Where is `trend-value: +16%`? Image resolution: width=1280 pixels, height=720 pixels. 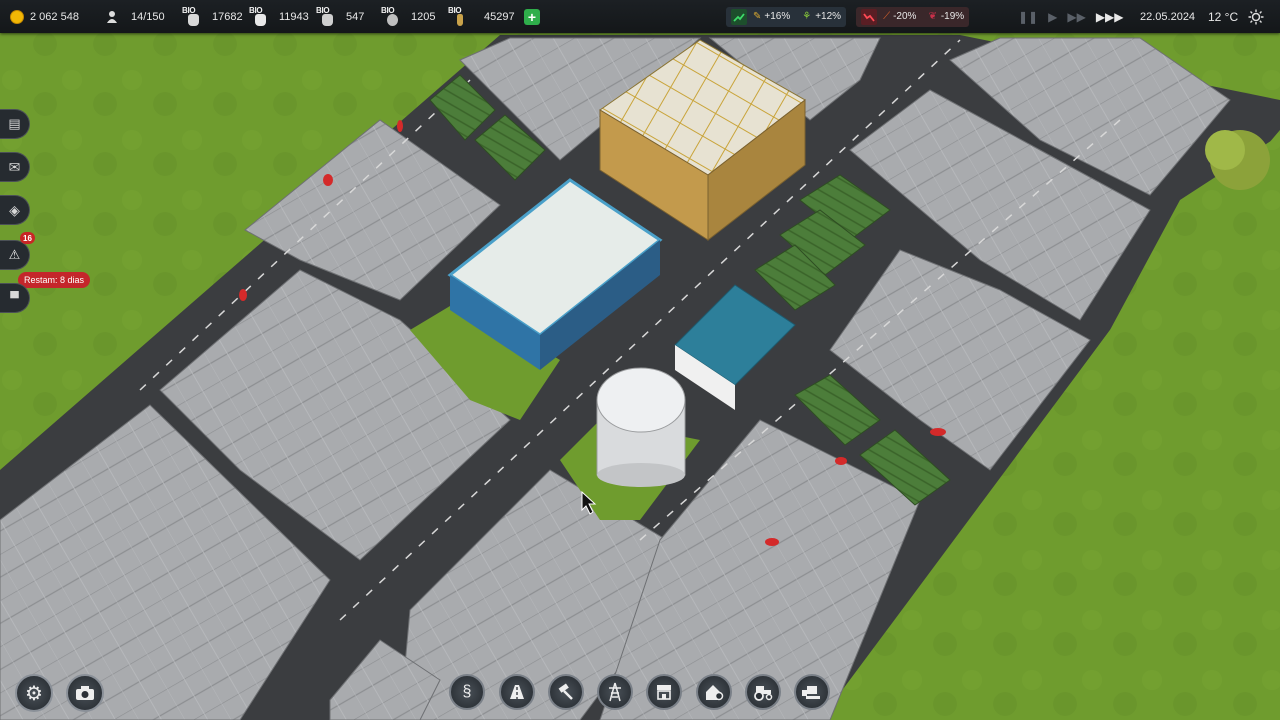 trend-value: +16% is located at coordinates (777, 16).